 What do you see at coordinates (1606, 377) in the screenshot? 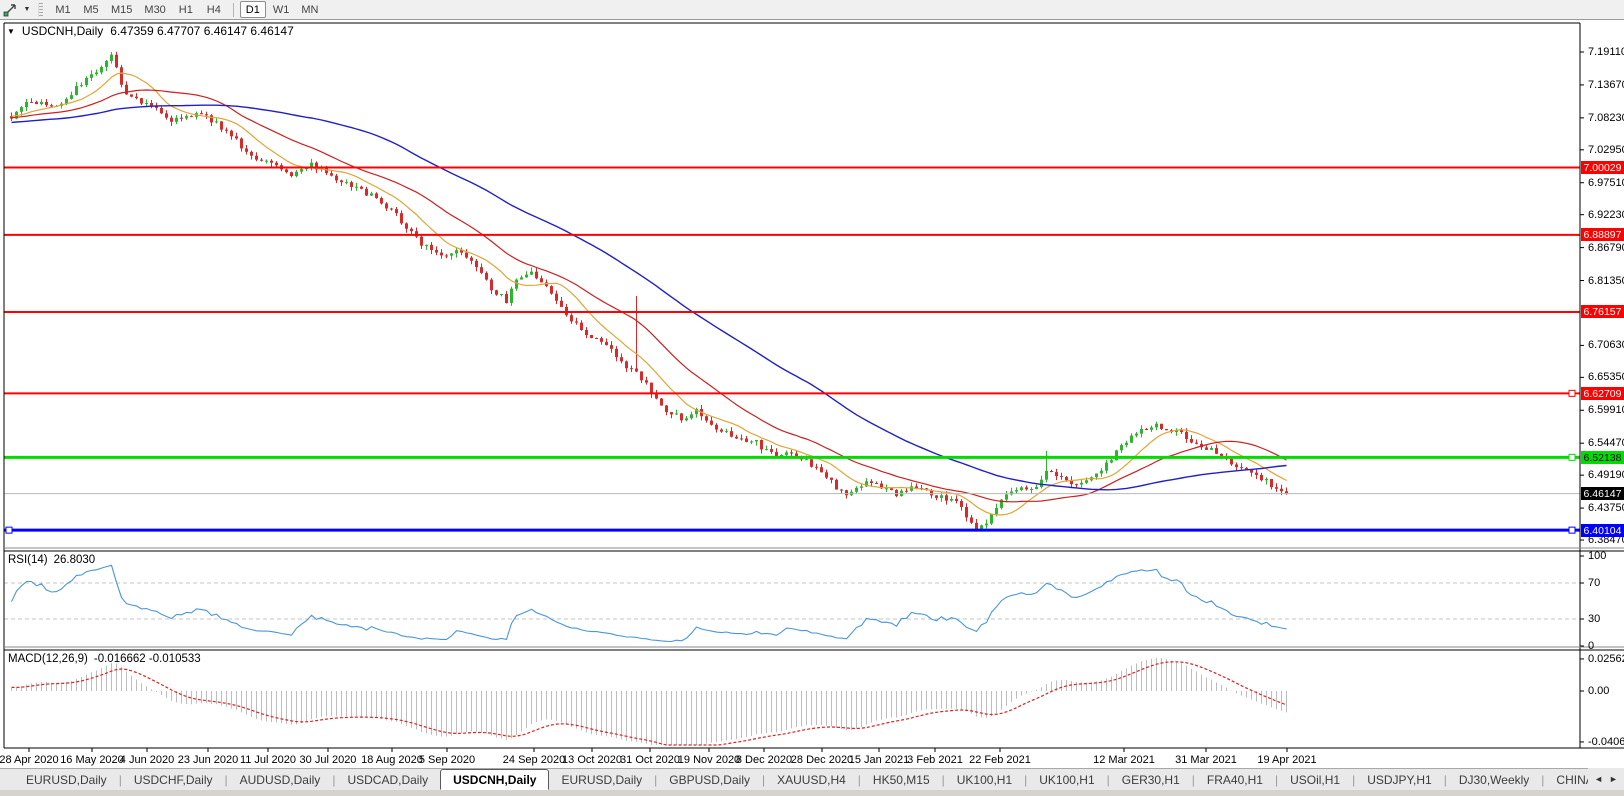
I see `price-tick-label: 6.65350` at bounding box center [1606, 377].